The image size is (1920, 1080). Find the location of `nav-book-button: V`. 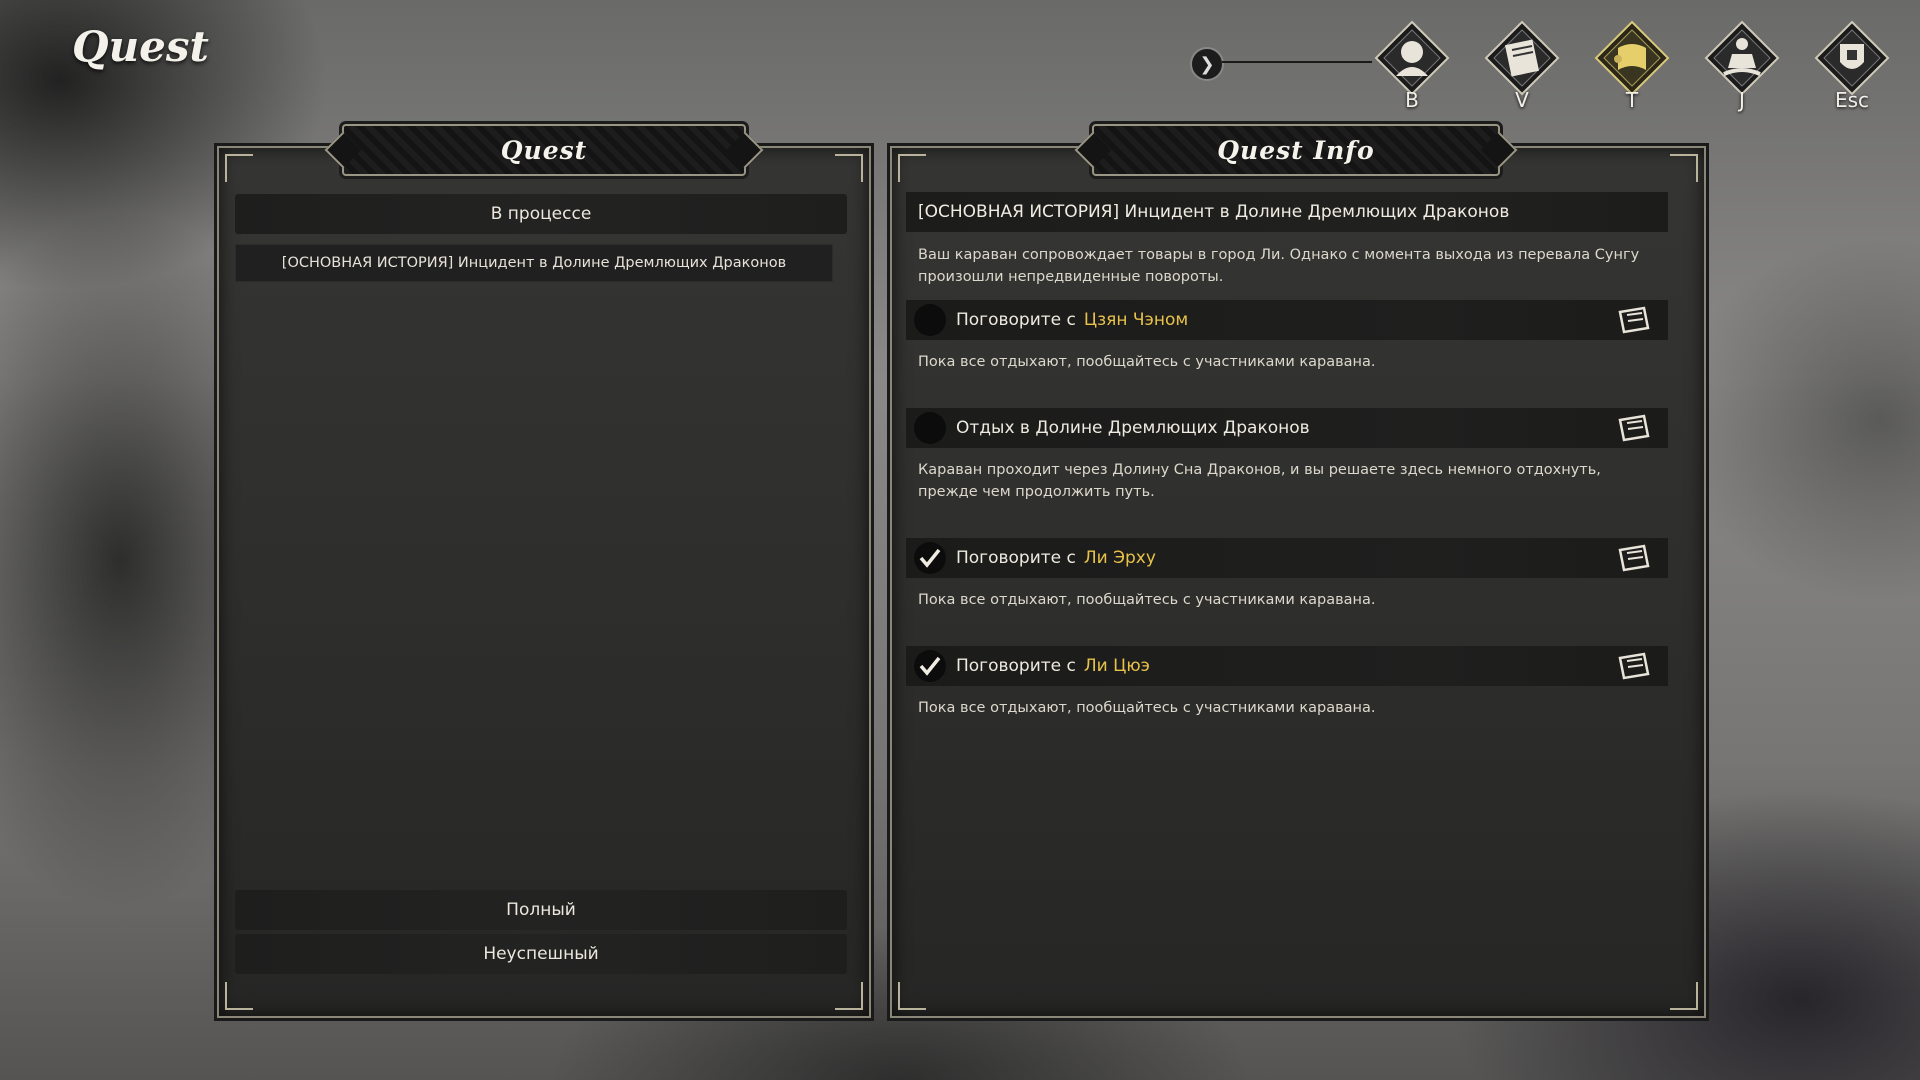

nav-book-button: V is located at coordinates (1522, 68).